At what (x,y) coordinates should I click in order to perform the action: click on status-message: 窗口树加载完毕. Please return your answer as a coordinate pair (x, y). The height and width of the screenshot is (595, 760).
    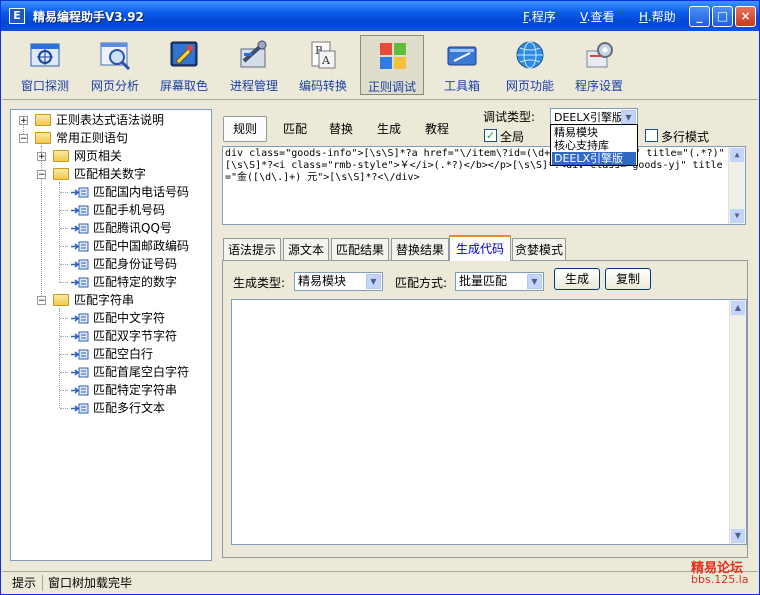
    Looking at the image, I should click on (90, 583).